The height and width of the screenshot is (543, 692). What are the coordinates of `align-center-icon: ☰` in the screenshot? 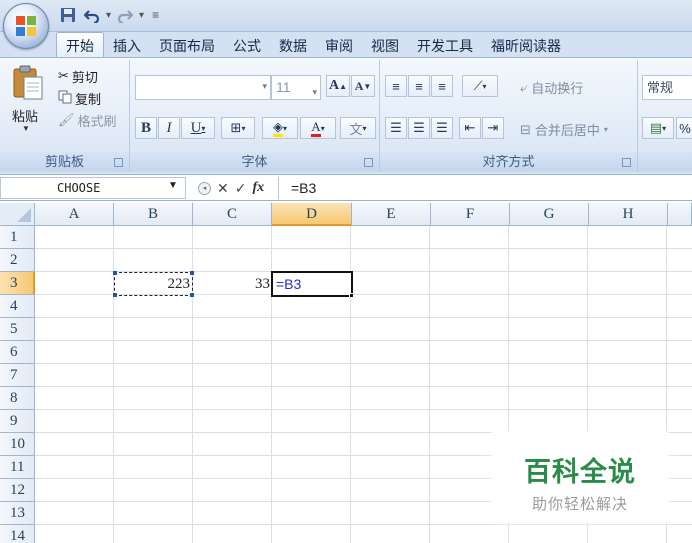 It's located at (419, 127).